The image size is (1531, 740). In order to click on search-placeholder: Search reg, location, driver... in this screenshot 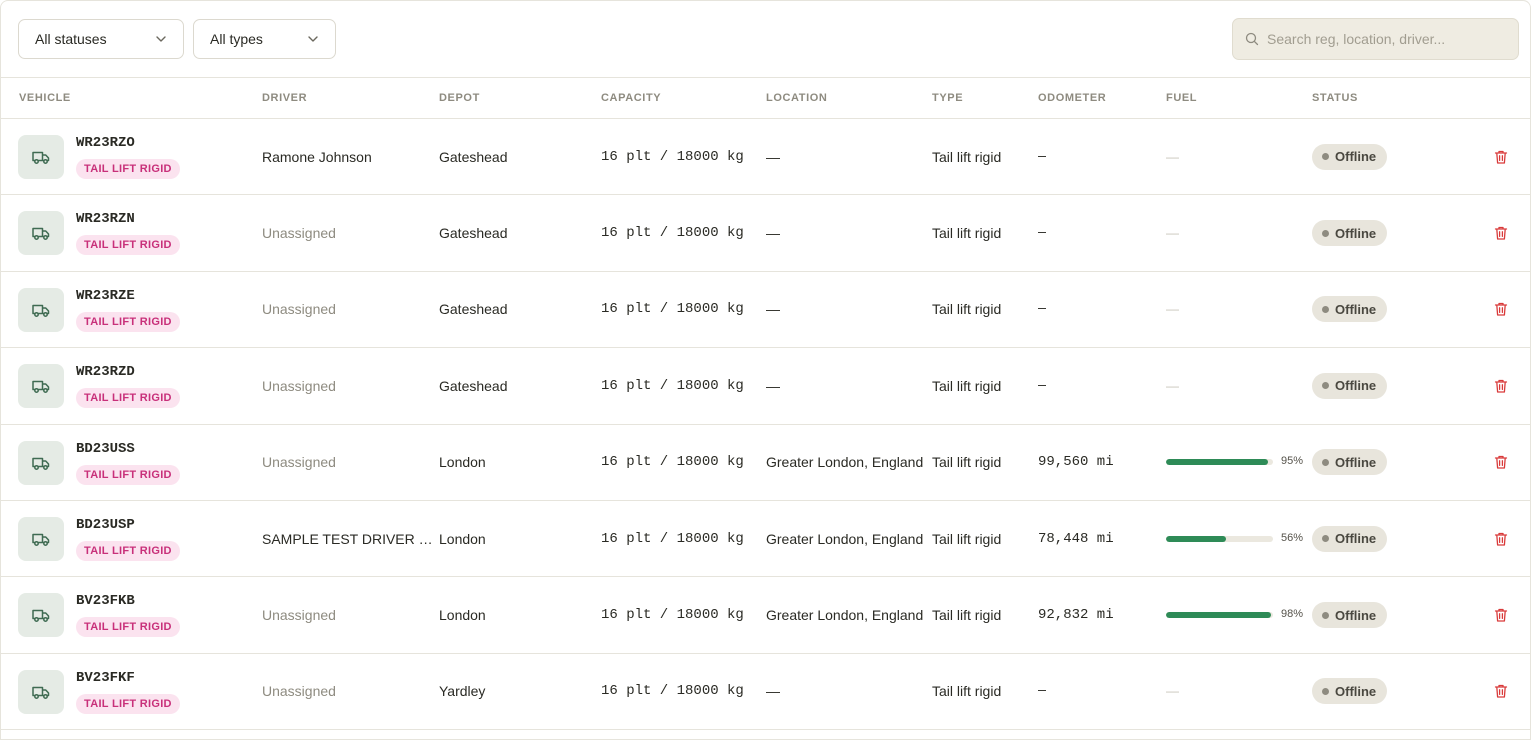, I will do `click(1356, 39)`.